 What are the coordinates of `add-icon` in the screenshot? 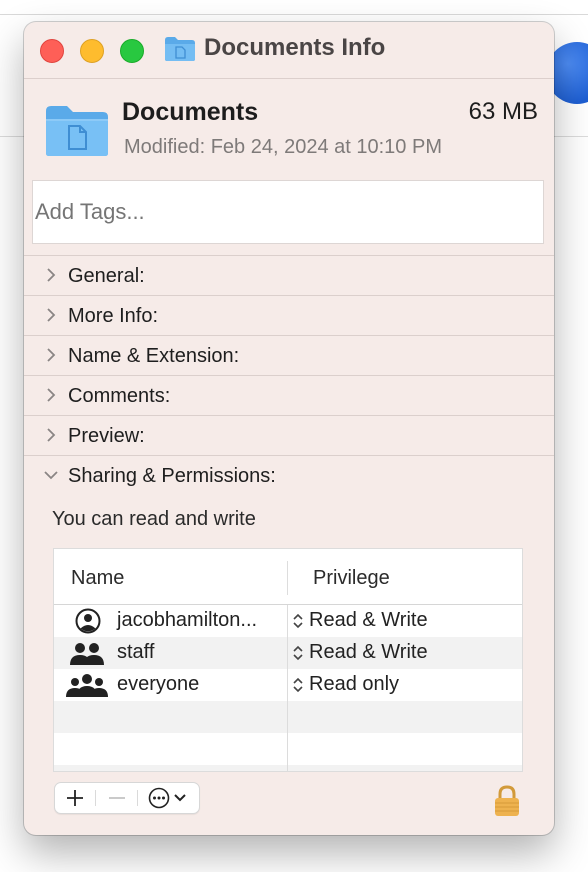 It's located at (75, 798).